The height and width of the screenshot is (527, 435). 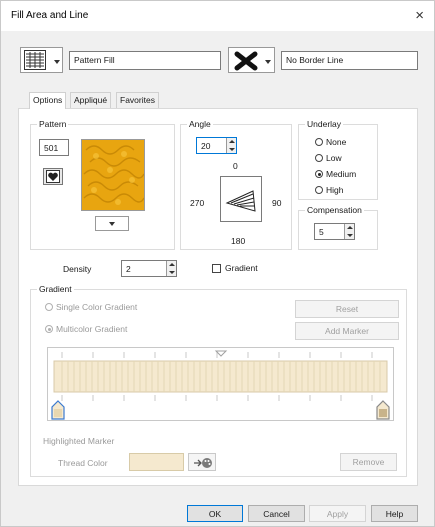 What do you see at coordinates (216, 268) in the screenshot?
I see `gradient-checkbox` at bounding box center [216, 268].